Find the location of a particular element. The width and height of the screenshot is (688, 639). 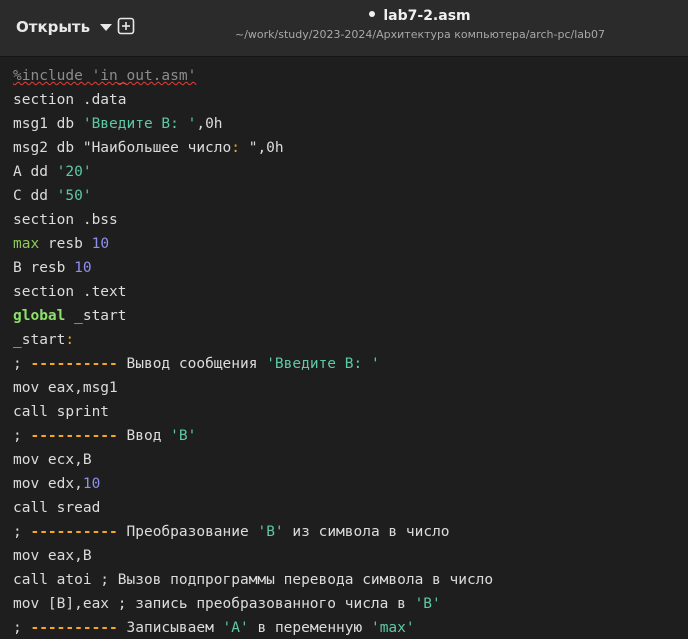

code-line-6: C dd '50' is located at coordinates (52, 196).